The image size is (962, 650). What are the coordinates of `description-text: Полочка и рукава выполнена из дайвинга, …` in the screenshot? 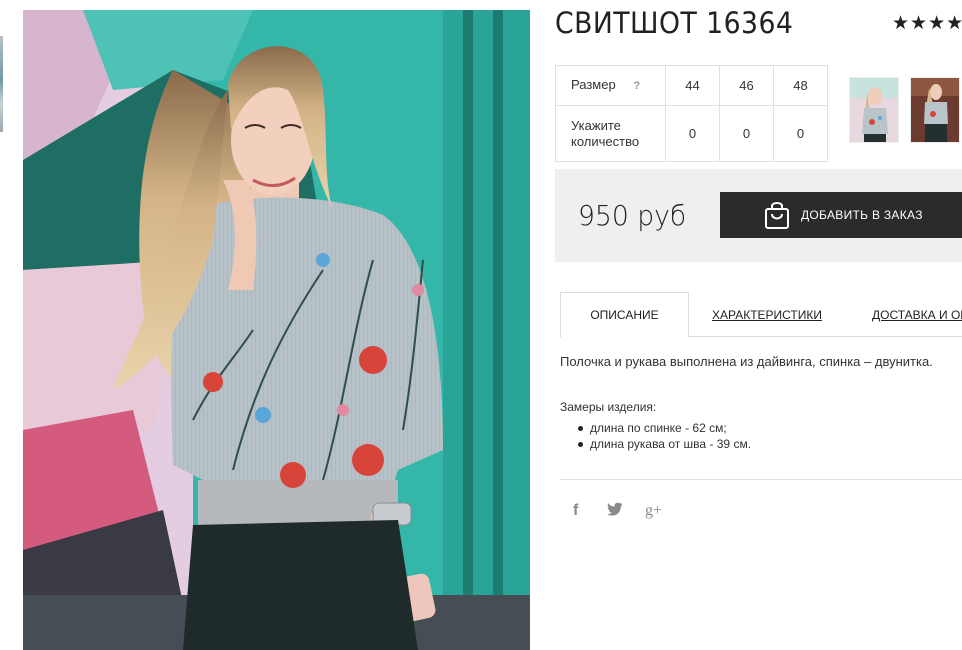 It's located at (746, 361).